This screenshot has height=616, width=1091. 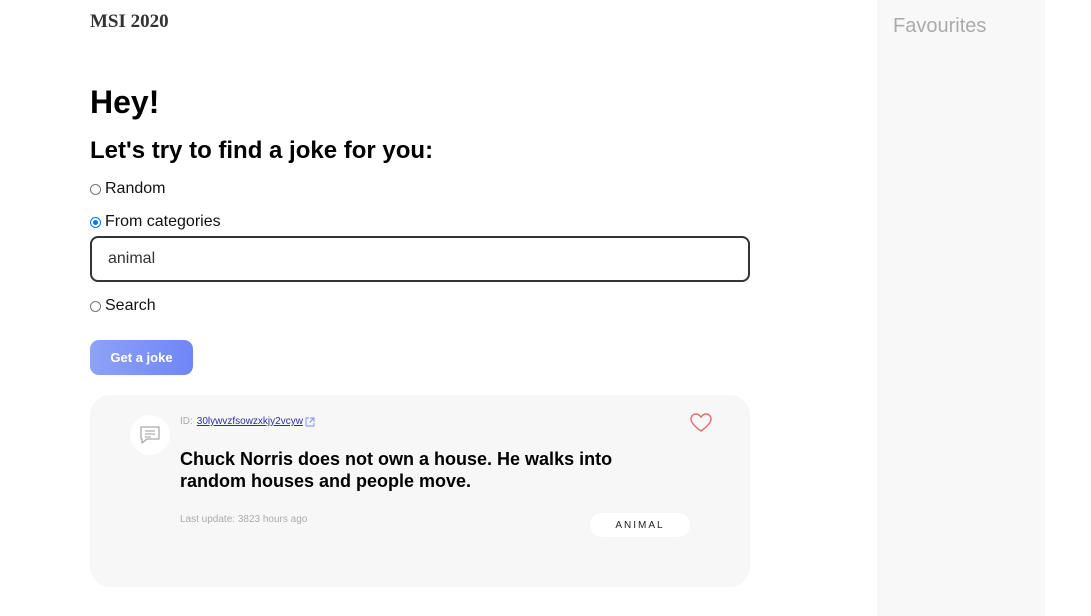 What do you see at coordinates (135, 188) in the screenshot?
I see `random-label: Random` at bounding box center [135, 188].